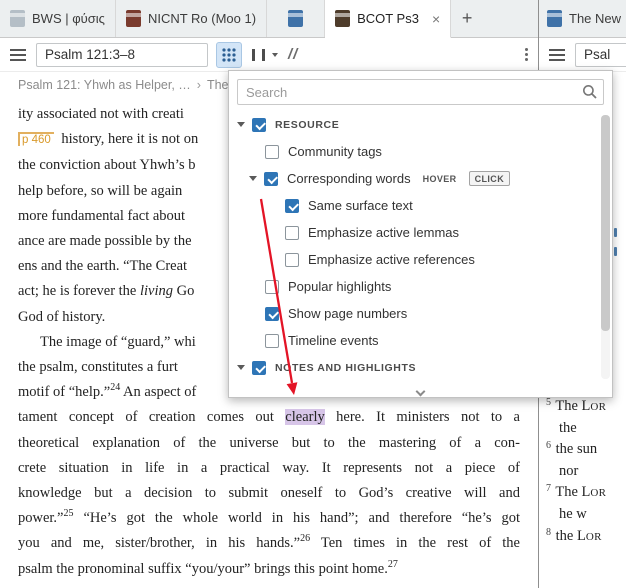  What do you see at coordinates (391, 259) in the screenshot?
I see `filter-item-label: Emphasize active references` at bounding box center [391, 259].